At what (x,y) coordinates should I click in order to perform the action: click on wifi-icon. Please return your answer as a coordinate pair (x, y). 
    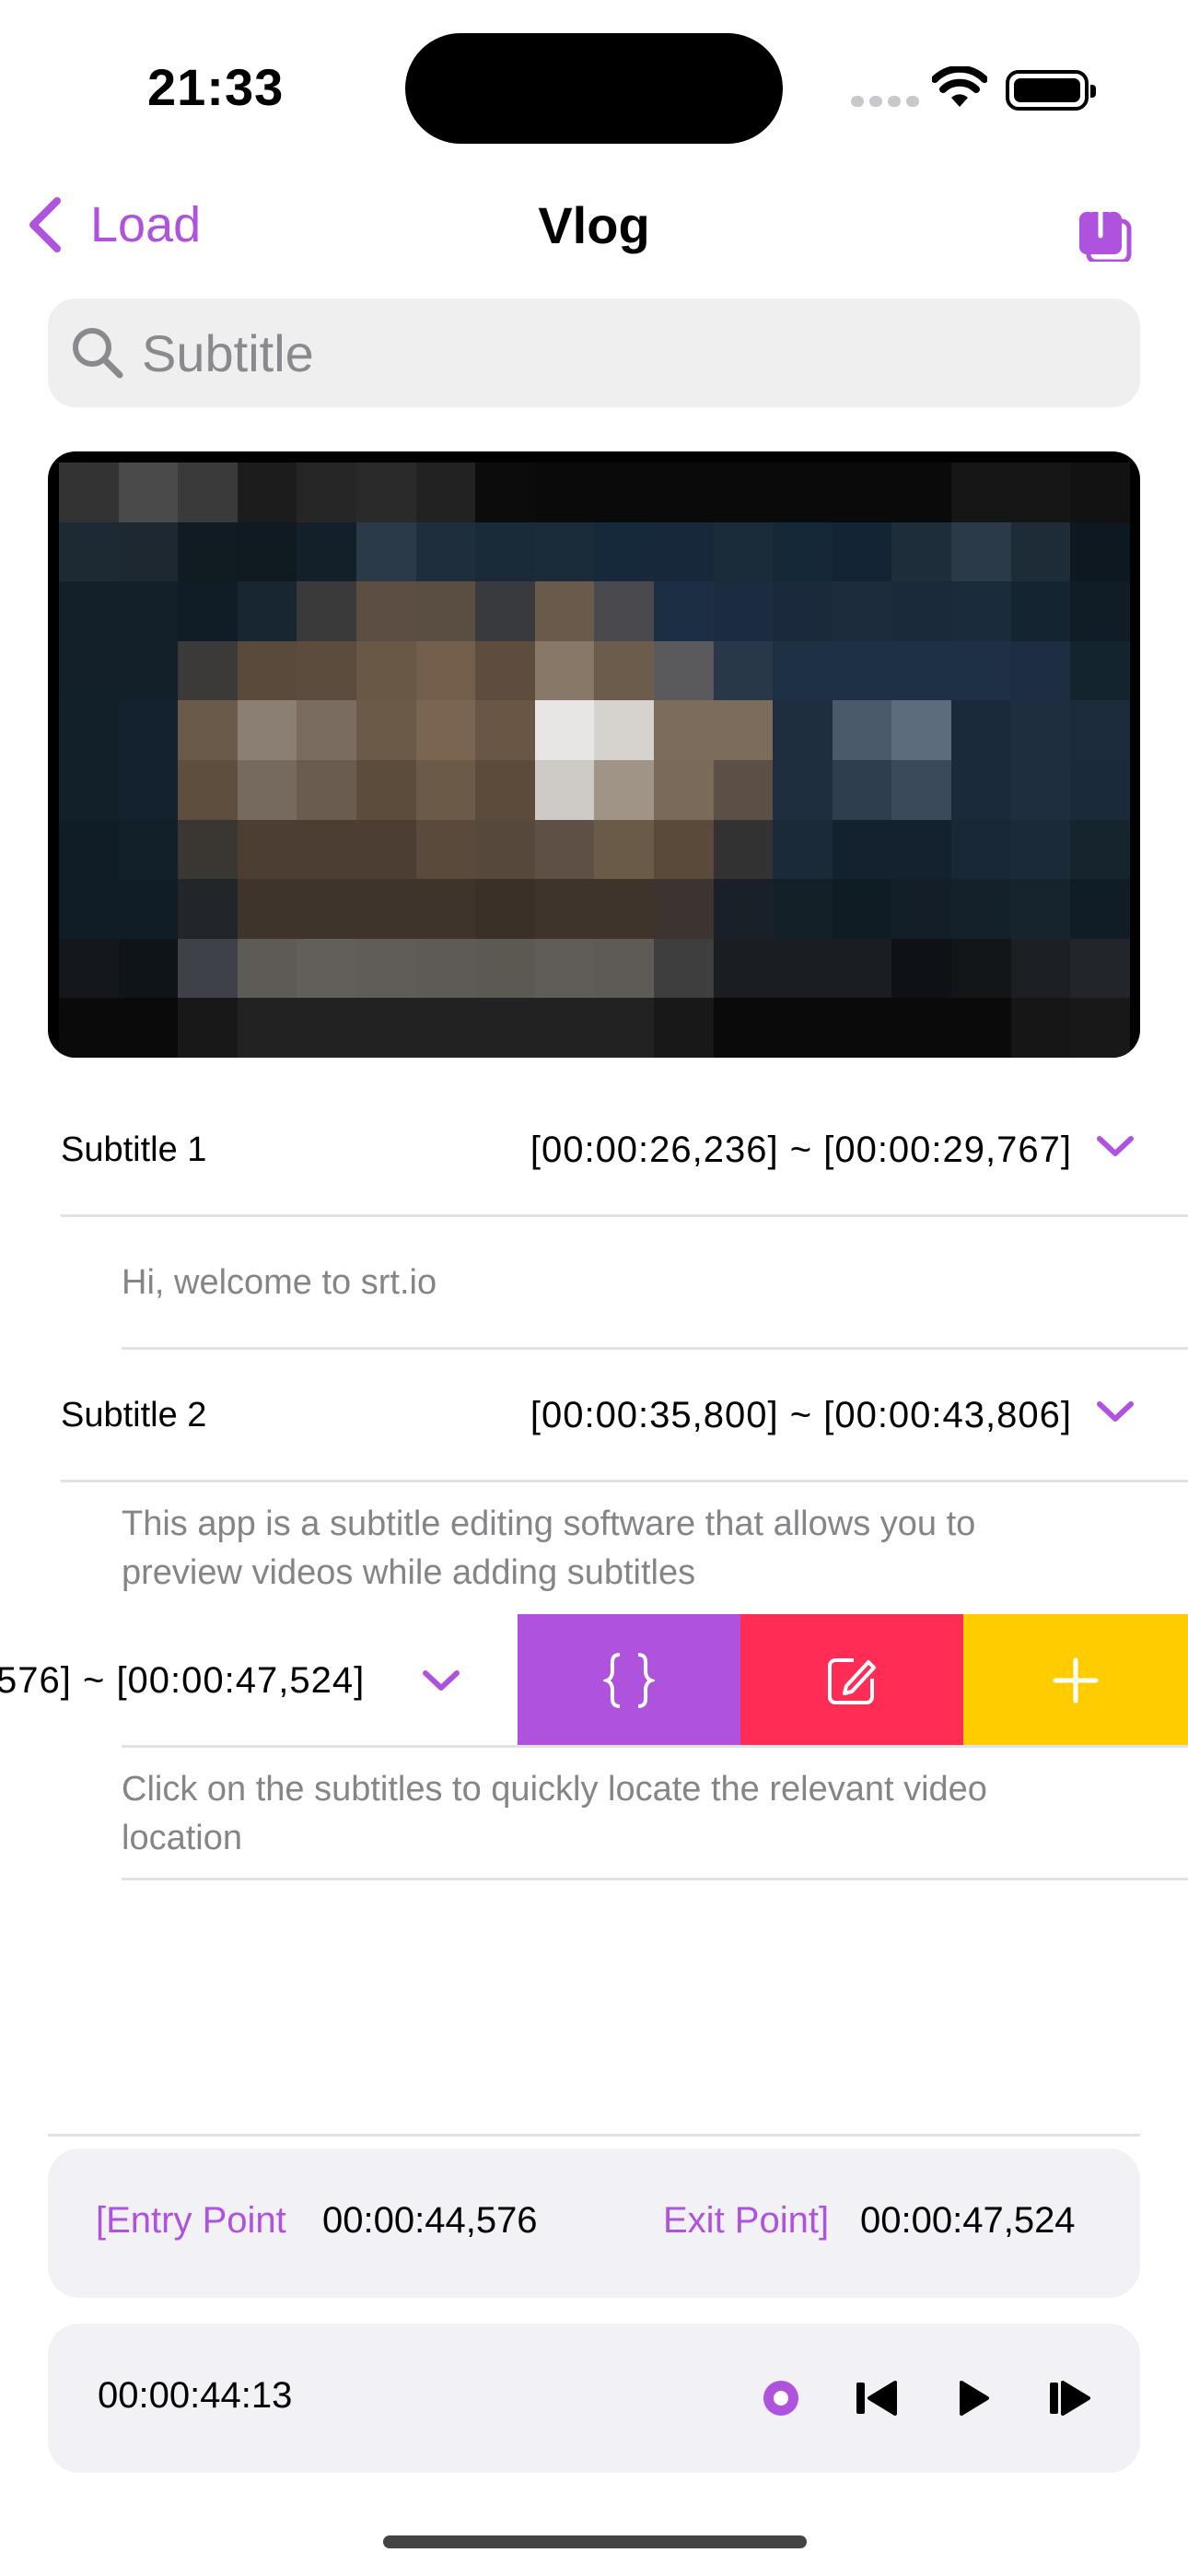
    Looking at the image, I should click on (959, 88).